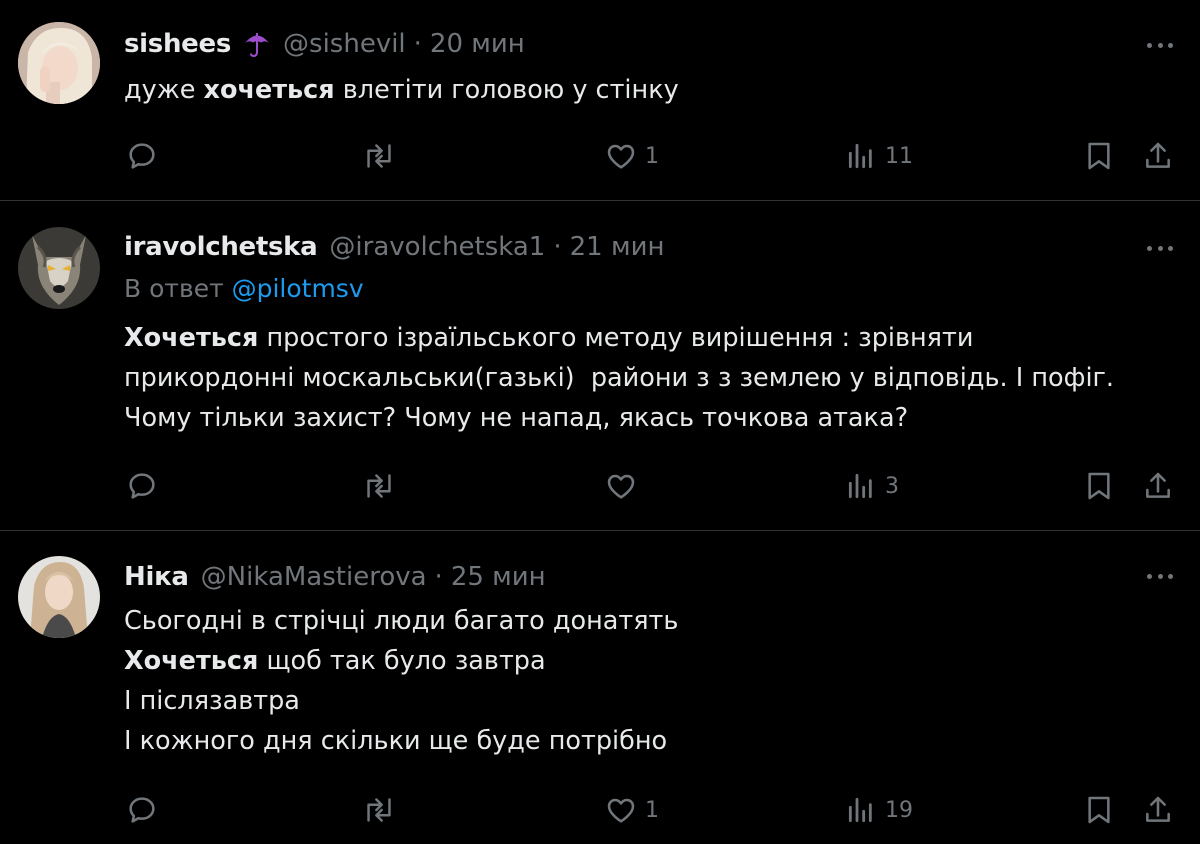 The width and height of the screenshot is (1200, 844). I want to click on tweet-text: дуже хочеться влетіти головою у стінку, so click(401, 90).